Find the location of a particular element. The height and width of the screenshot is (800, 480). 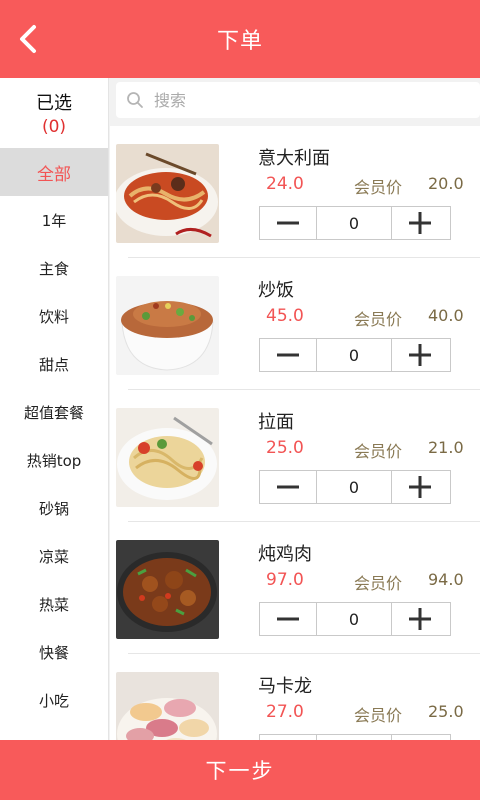

category-item: 砂锅 is located at coordinates (54, 508).